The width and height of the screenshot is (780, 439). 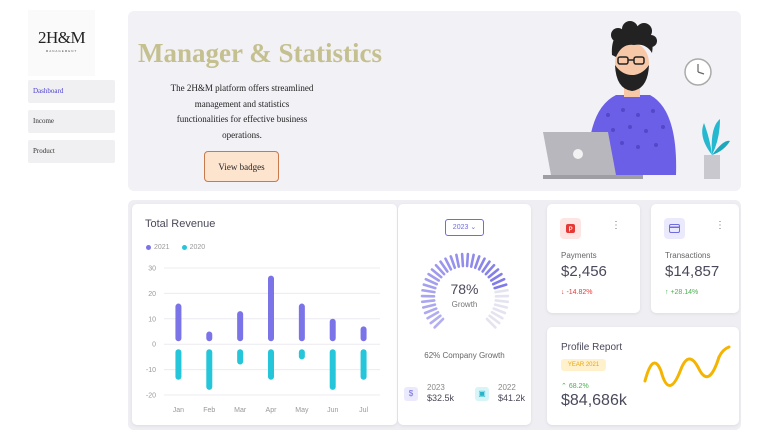 I want to click on y-tick-label: 30, so click(x=152, y=269).